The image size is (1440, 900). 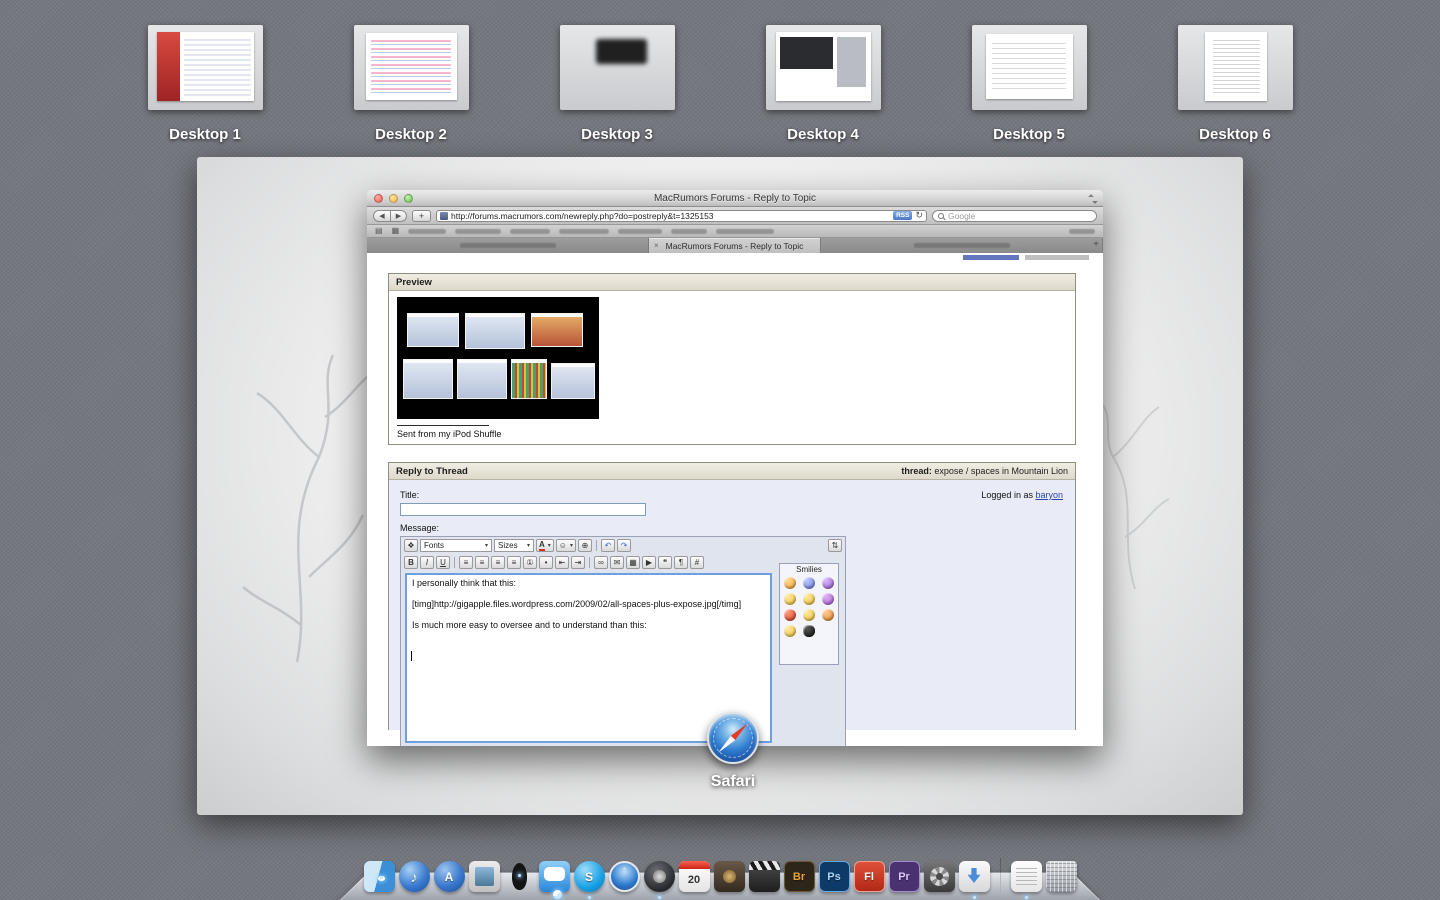 What do you see at coordinates (421, 215) in the screenshot?
I see `new-tab-button: +` at bounding box center [421, 215].